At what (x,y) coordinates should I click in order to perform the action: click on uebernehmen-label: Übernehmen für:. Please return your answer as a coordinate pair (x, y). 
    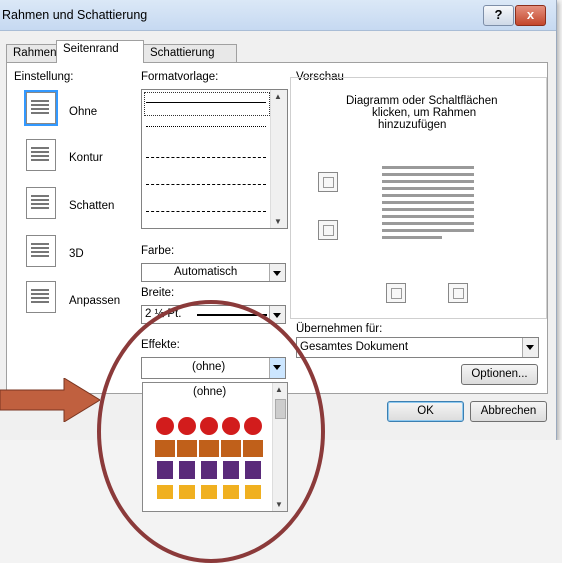
    Looking at the image, I should click on (339, 329).